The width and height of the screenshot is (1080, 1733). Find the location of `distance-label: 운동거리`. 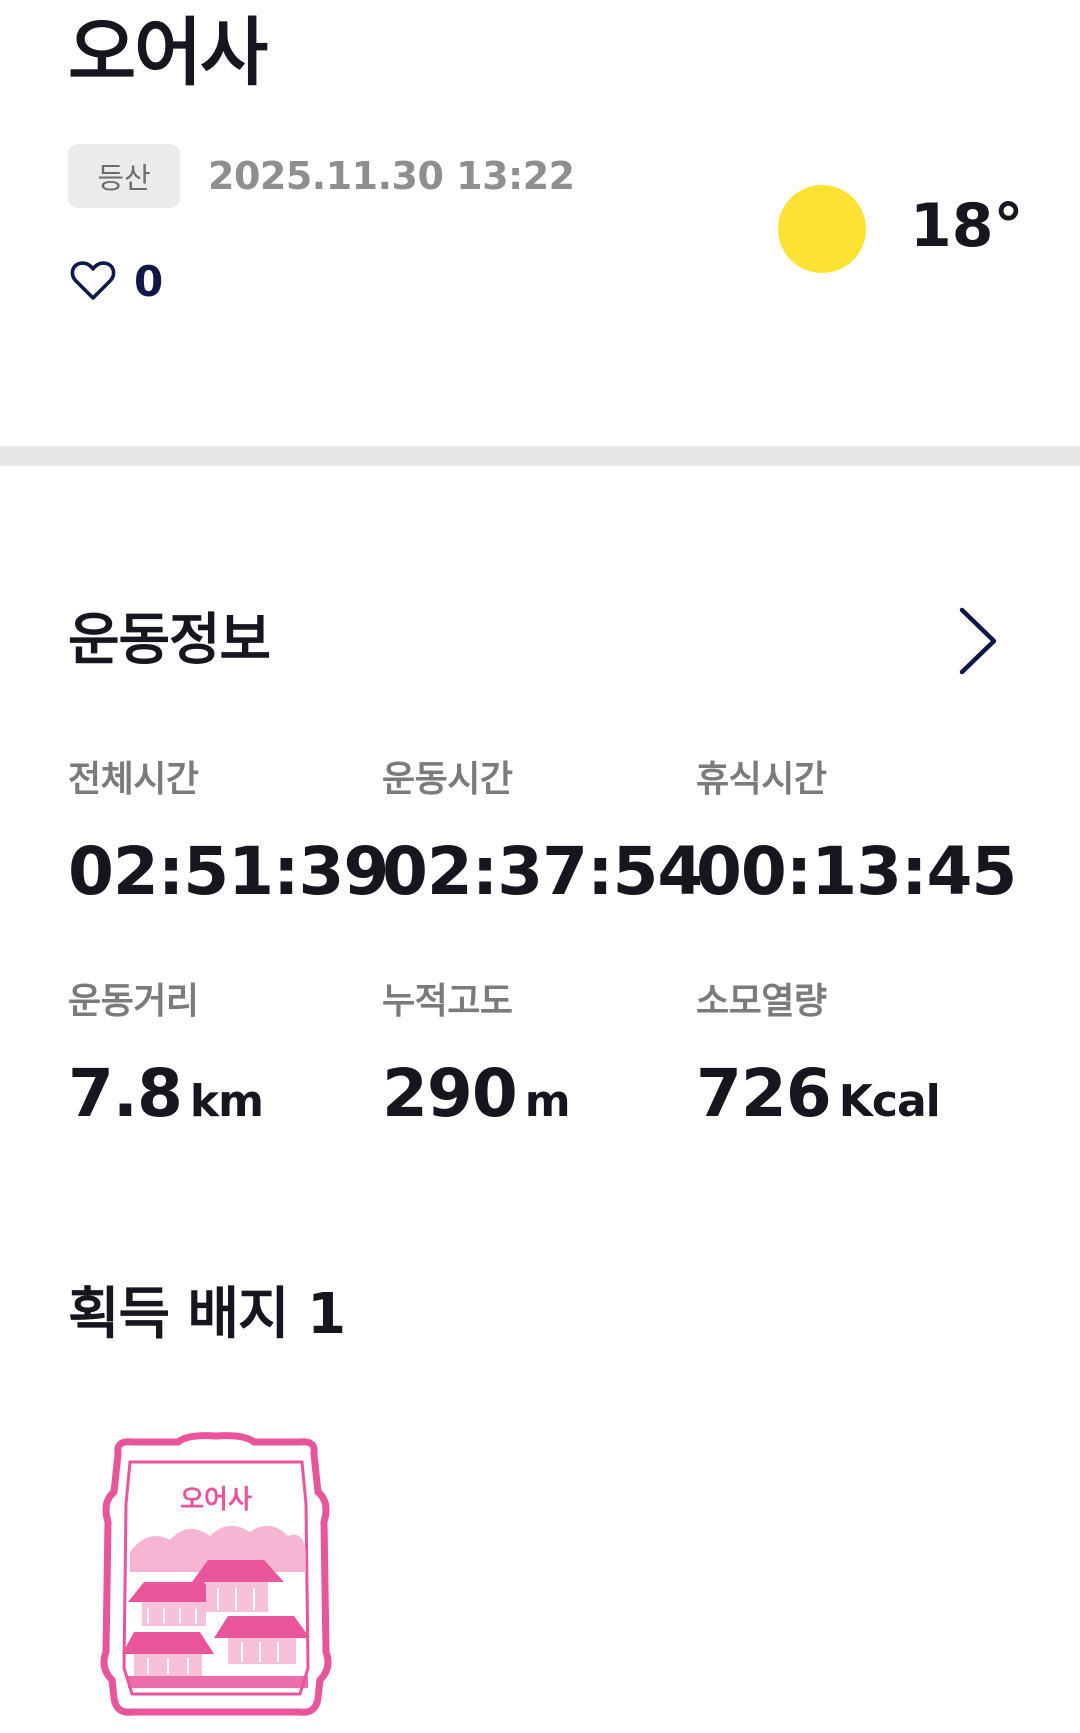

distance-label: 운동거리 is located at coordinates (133, 1001).